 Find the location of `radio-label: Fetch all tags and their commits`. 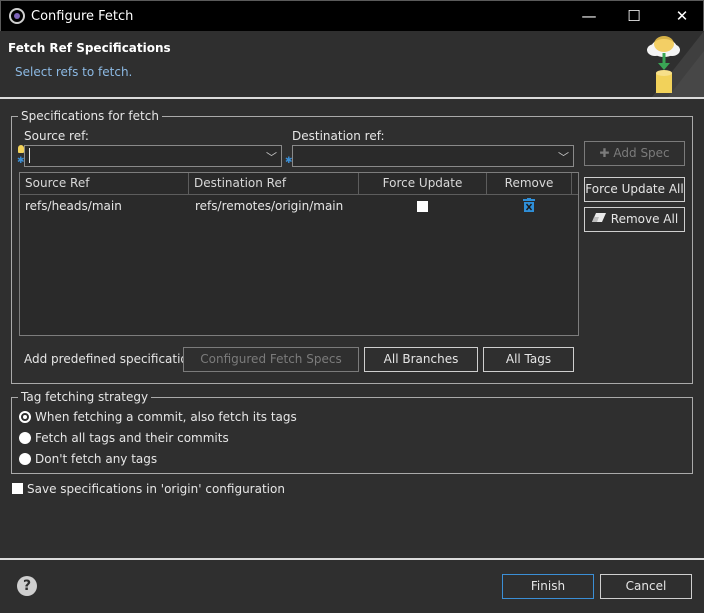

radio-label: Fetch all tags and their commits is located at coordinates (132, 438).